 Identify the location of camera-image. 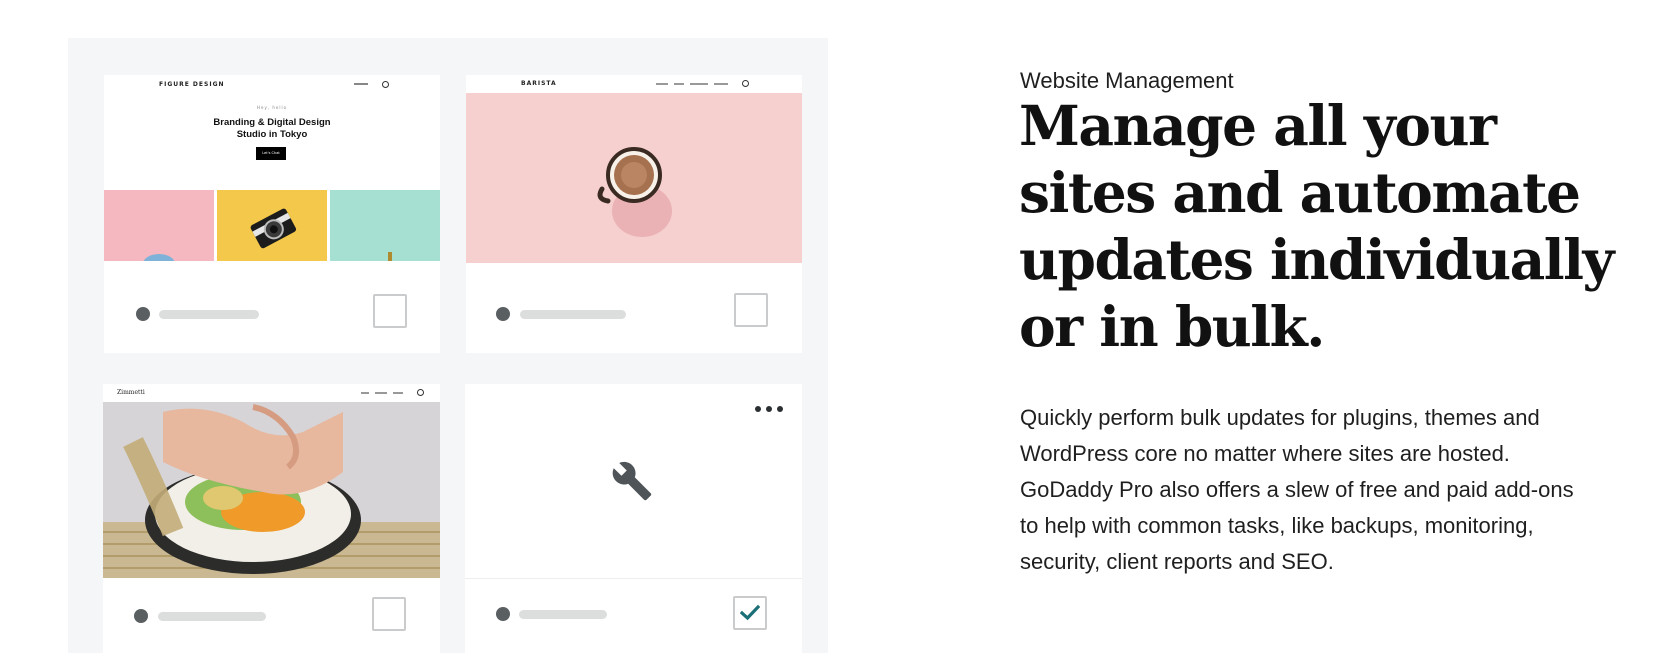
(273, 228).